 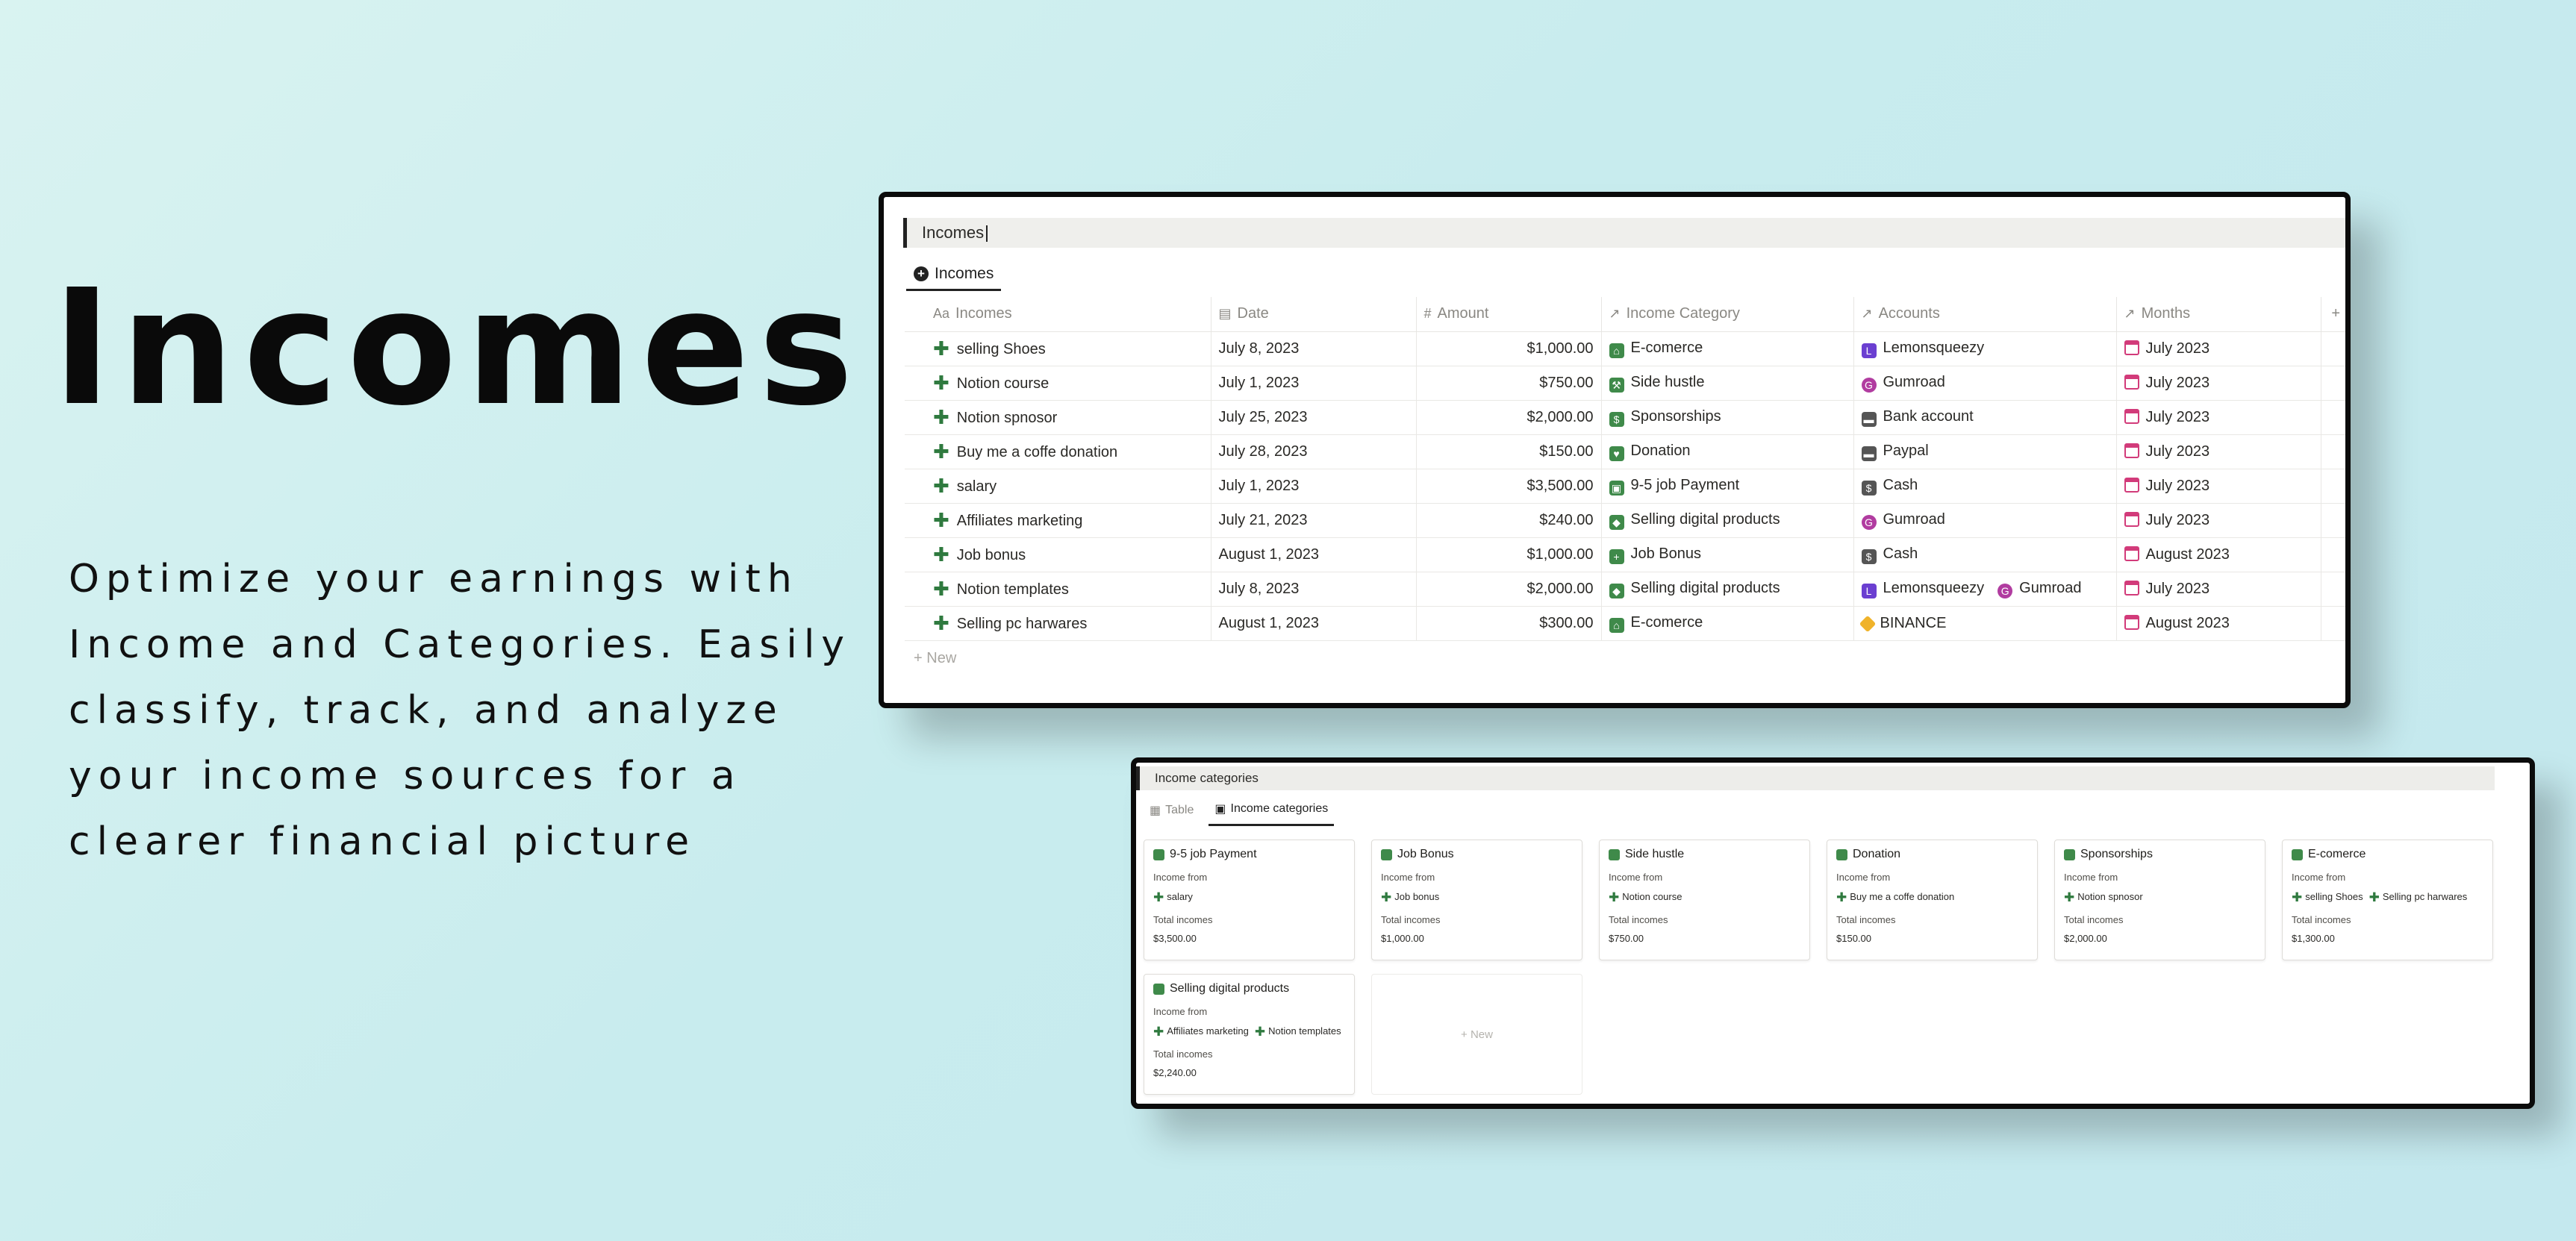 I want to click on account-value: BINANCE, so click(x=1913, y=623).